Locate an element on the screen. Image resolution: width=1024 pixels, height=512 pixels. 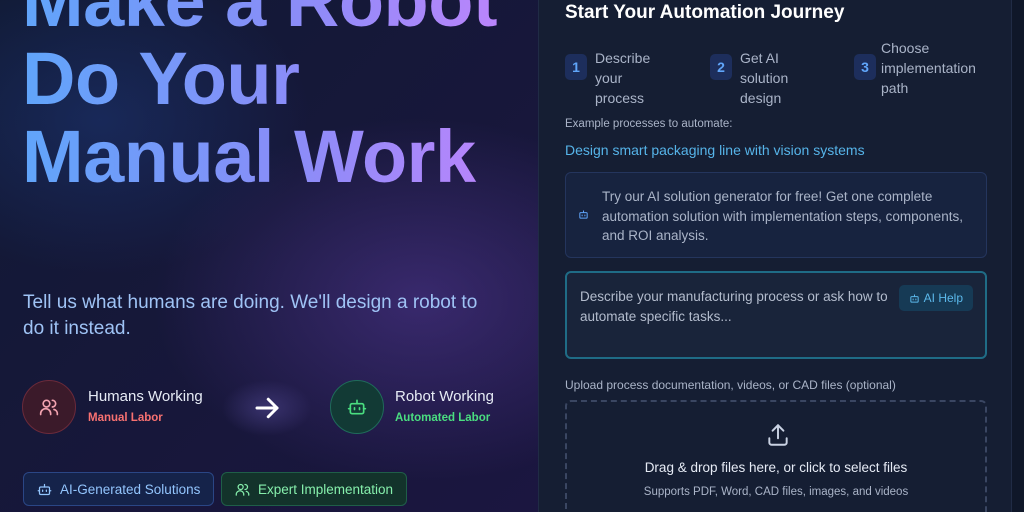
ai-generated-solutions-badge: AI-Generated Solutions is located at coordinates (119, 489).